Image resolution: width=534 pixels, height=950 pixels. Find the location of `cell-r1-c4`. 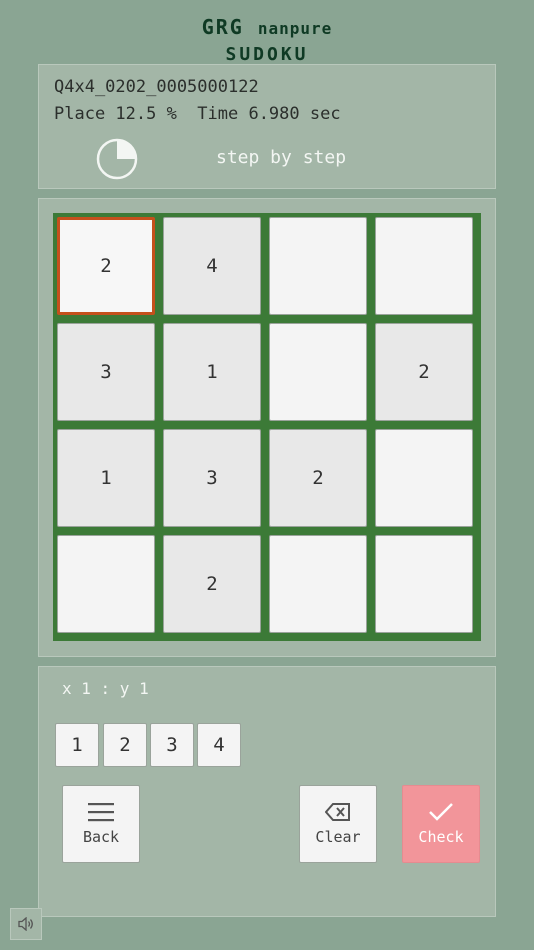

cell-r1-c4 is located at coordinates (424, 266).